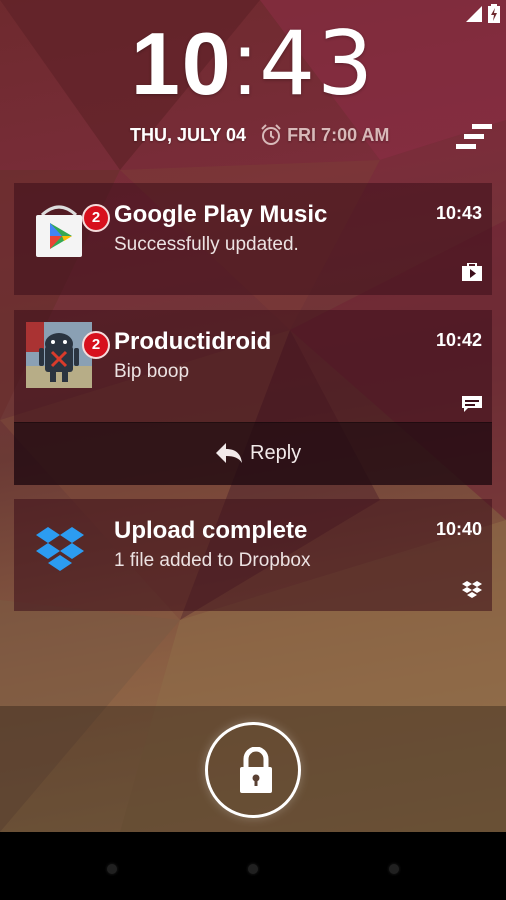 The image size is (506, 900). What do you see at coordinates (253, 869) in the screenshot?
I see `nav-home-button` at bounding box center [253, 869].